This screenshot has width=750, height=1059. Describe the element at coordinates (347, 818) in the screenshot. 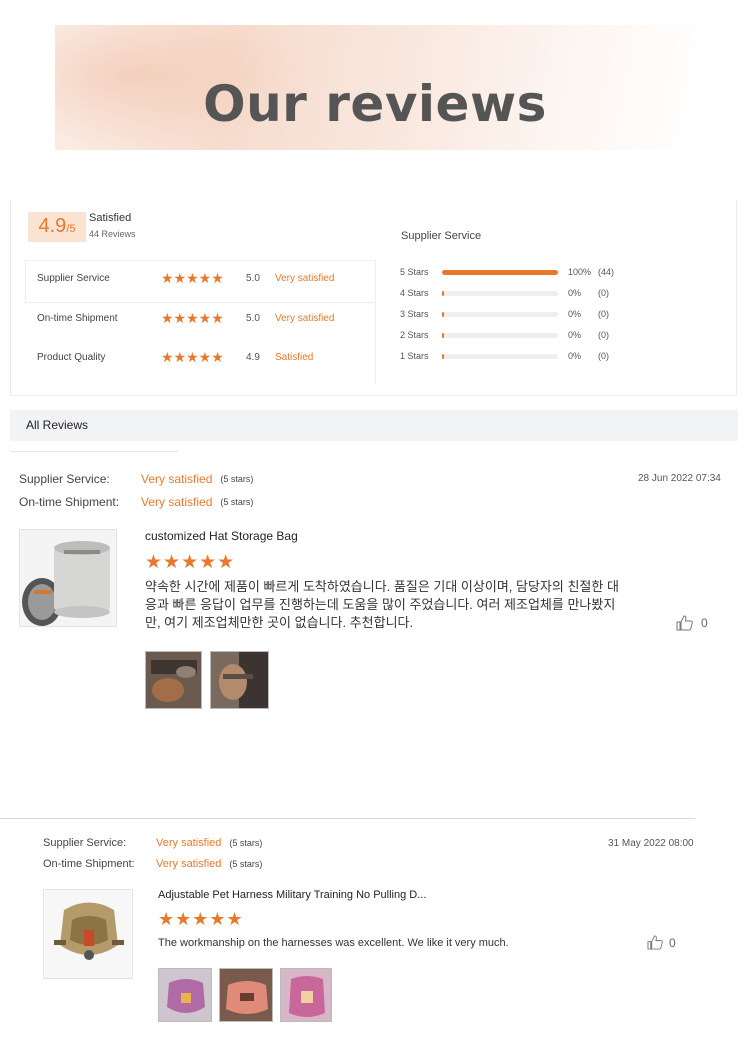

I see `review-separator` at that location.